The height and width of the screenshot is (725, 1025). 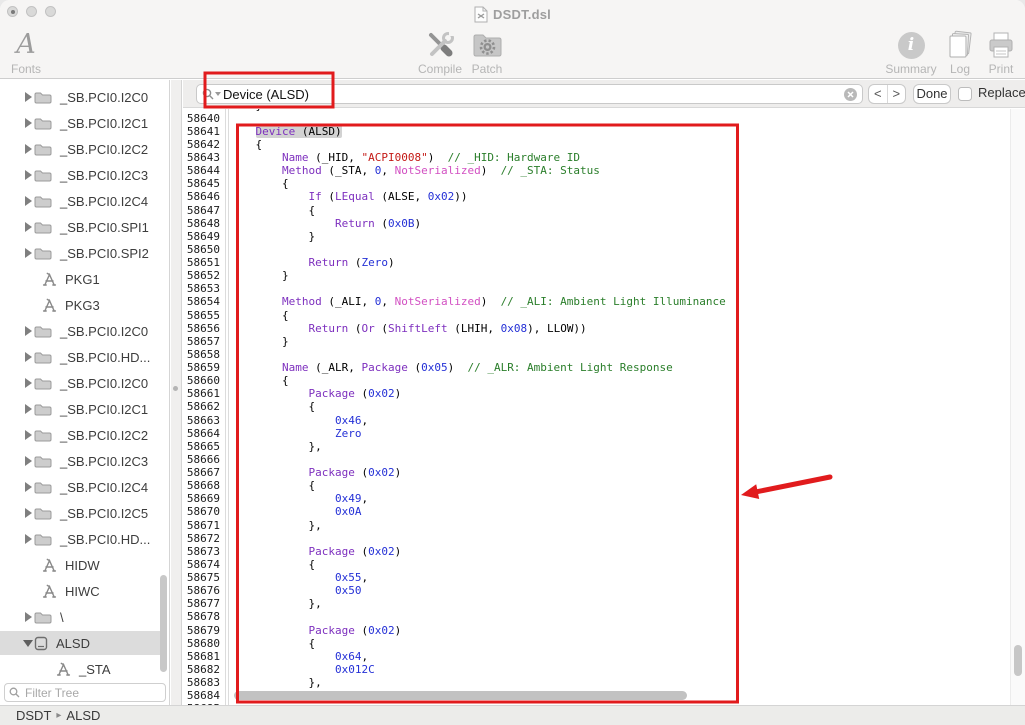 What do you see at coordinates (596, 354) in the screenshot?
I see `code-line: 58658` at bounding box center [596, 354].